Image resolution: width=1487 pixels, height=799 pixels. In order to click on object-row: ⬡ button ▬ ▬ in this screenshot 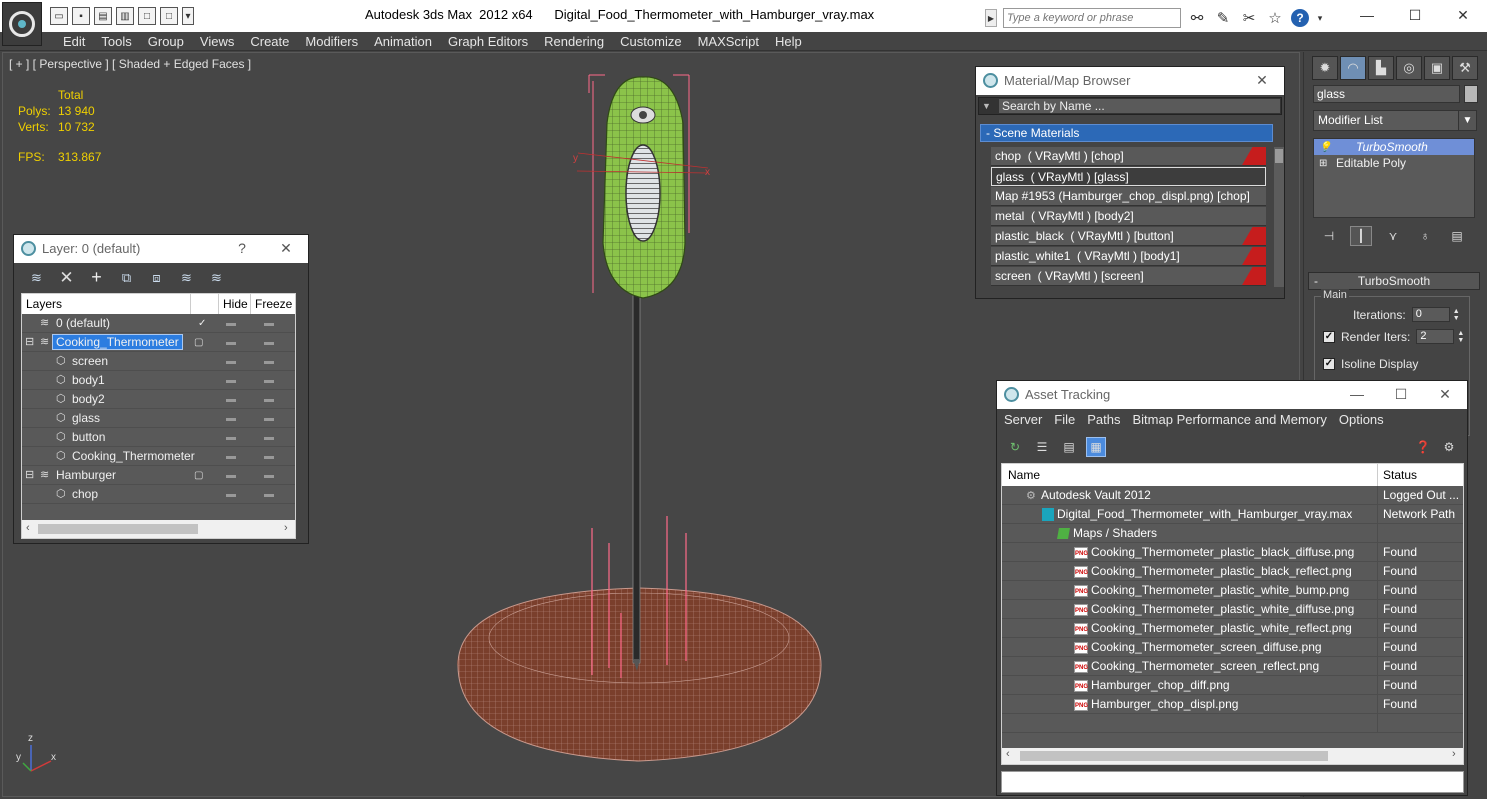, I will do `click(158, 437)`.